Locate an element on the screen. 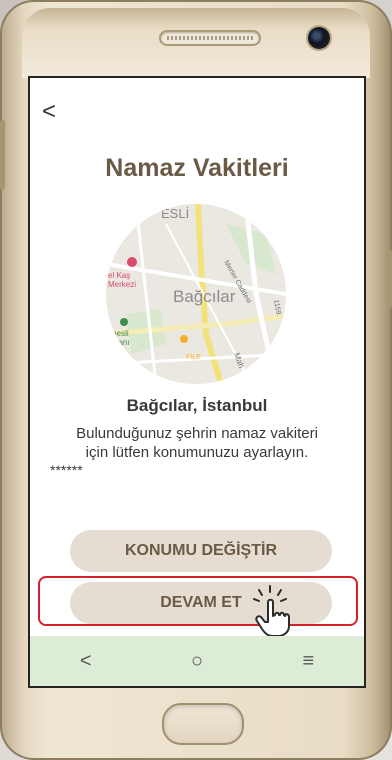 This screenshot has width=392, height=760. power-button is located at coordinates (389, 279).